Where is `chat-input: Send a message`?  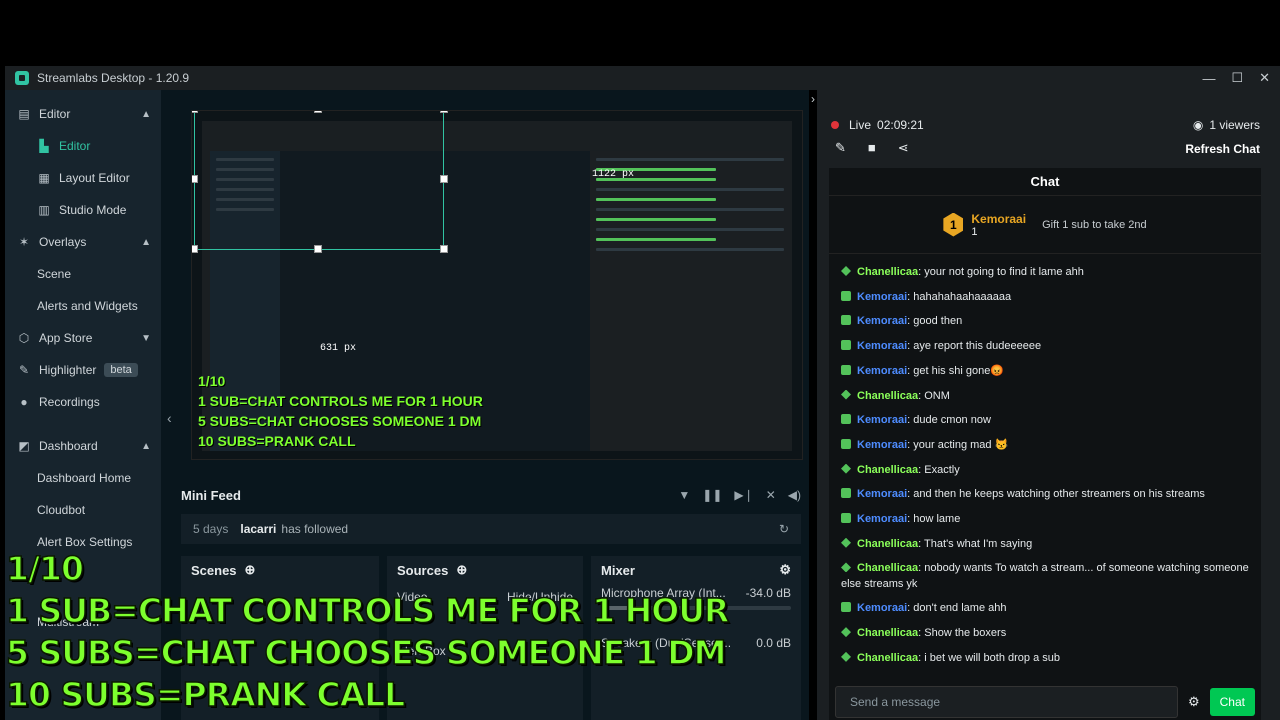 chat-input: Send a message is located at coordinates (1006, 702).